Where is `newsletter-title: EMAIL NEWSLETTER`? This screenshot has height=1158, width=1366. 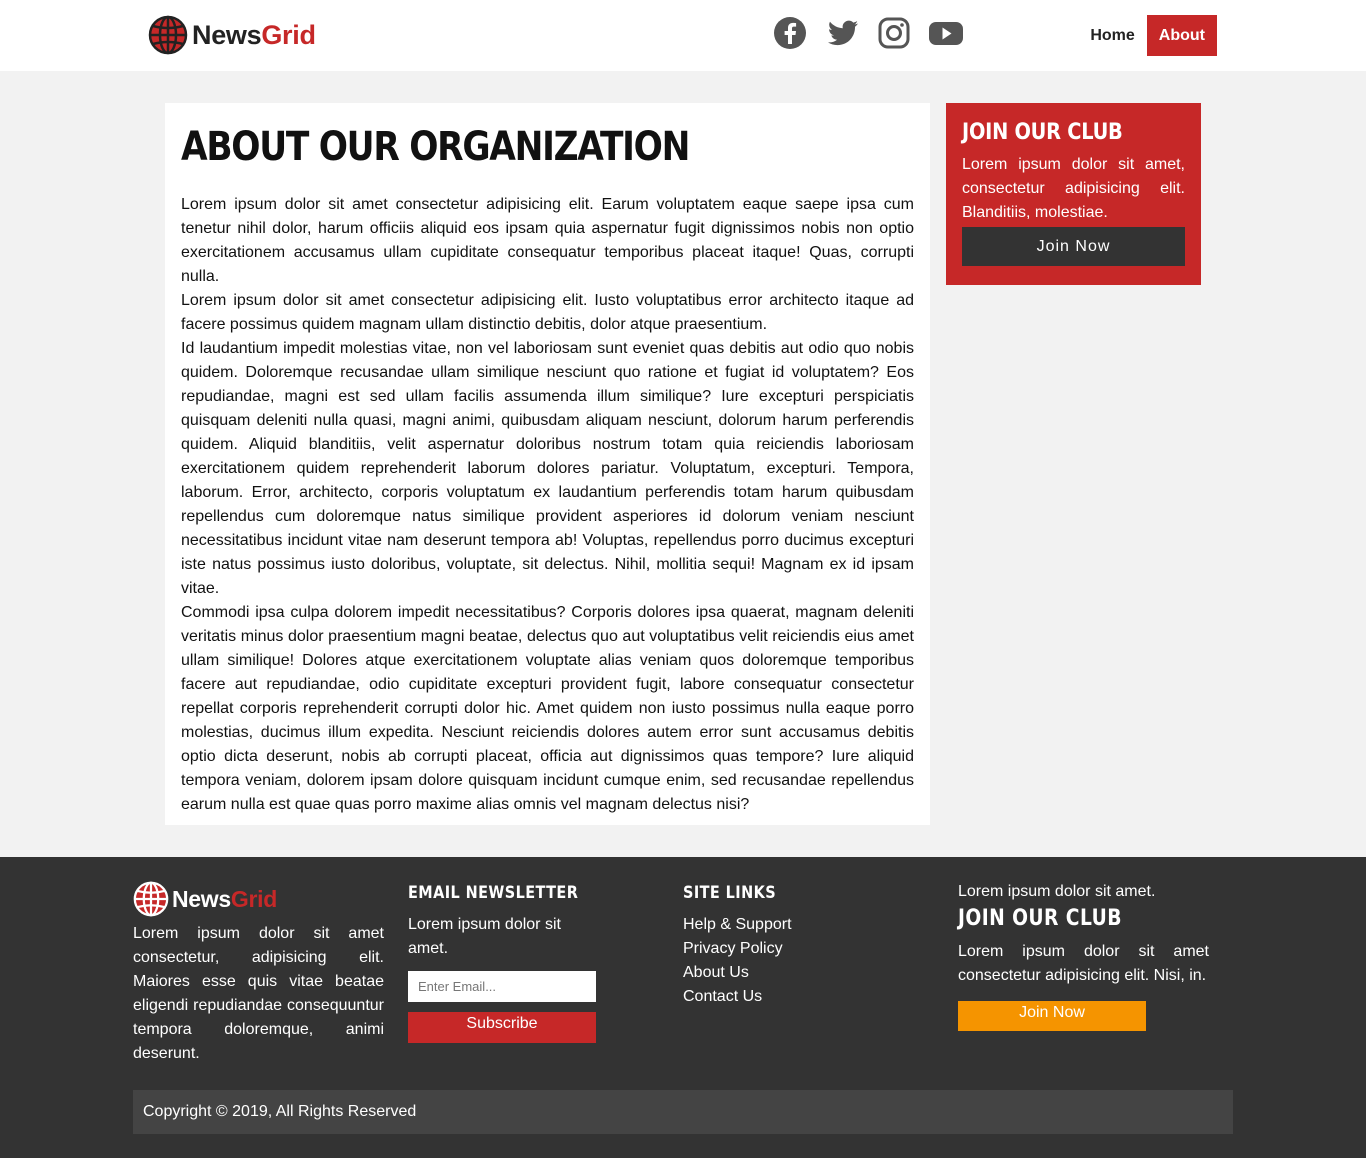
newsletter-title: EMAIL NEWSLETTER is located at coordinates (493, 893).